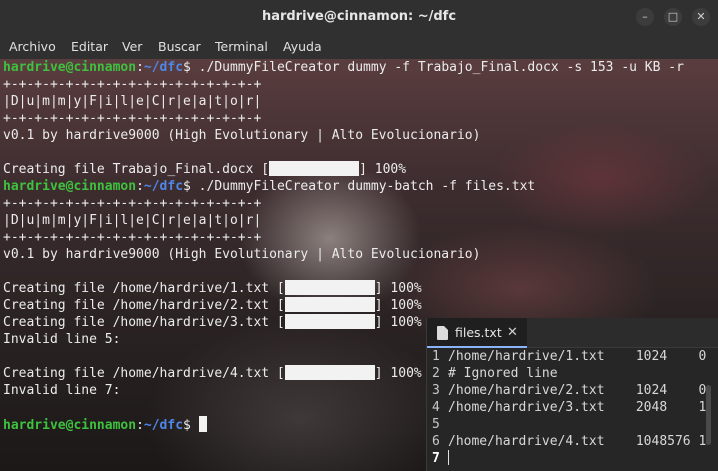 This screenshot has height=471, width=718. I want to click on progress-label: Creating file /home/hardrive/4.txt, so click(136, 373).